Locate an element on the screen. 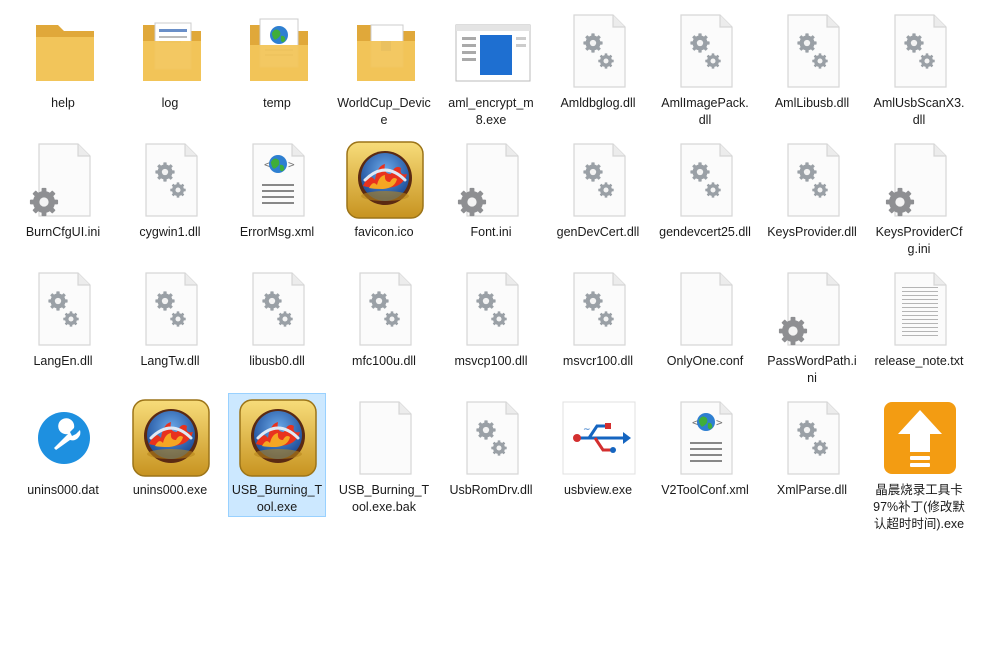  file-item: OnlyOne.conf is located at coordinates (705, 326).